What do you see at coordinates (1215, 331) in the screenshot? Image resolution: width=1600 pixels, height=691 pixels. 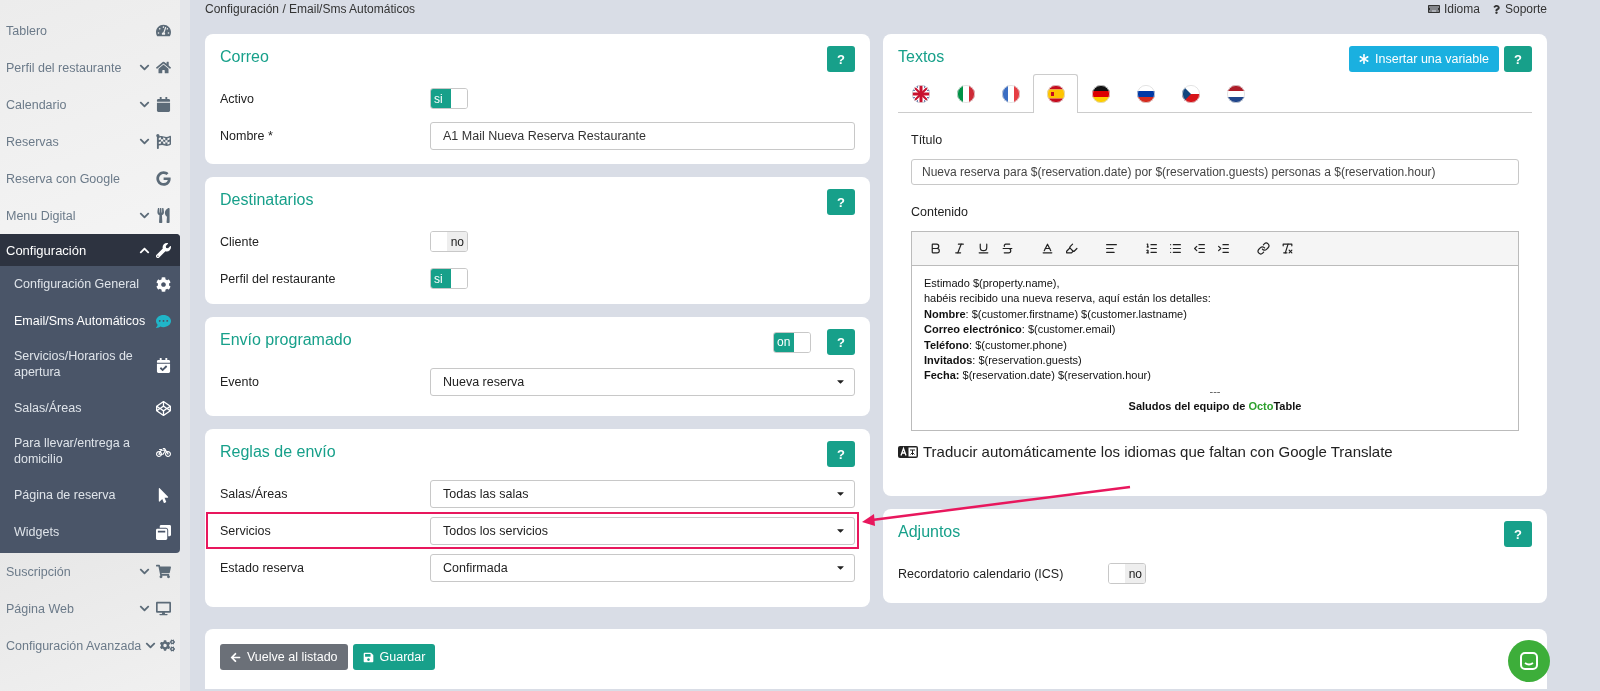 I see `rich-text-editor` at bounding box center [1215, 331].